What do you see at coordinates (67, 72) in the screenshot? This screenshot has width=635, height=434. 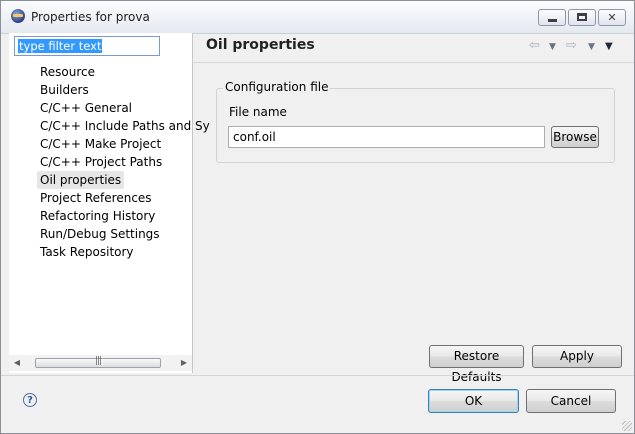 I see `tree-item-resource: Resource` at bounding box center [67, 72].